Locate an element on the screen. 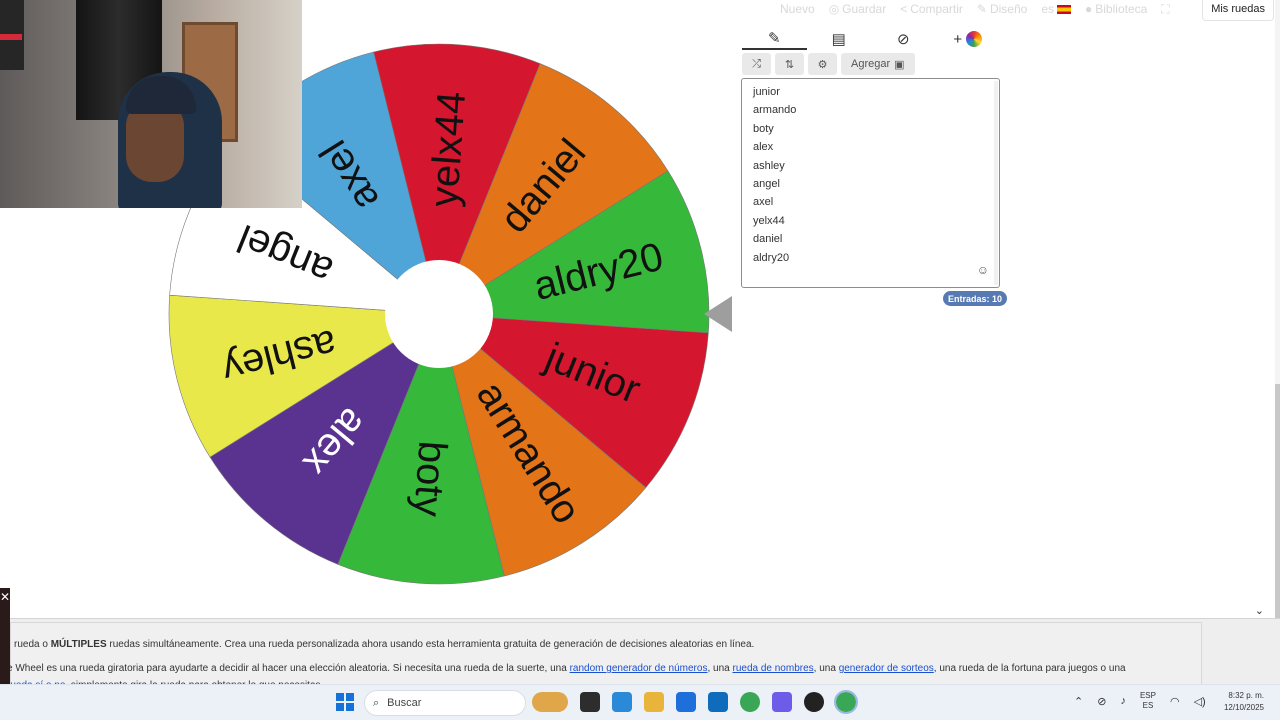 Image resolution: width=1280 pixels, height=720 pixels. entries-count-badge: Entradas: 10 is located at coordinates (975, 298).